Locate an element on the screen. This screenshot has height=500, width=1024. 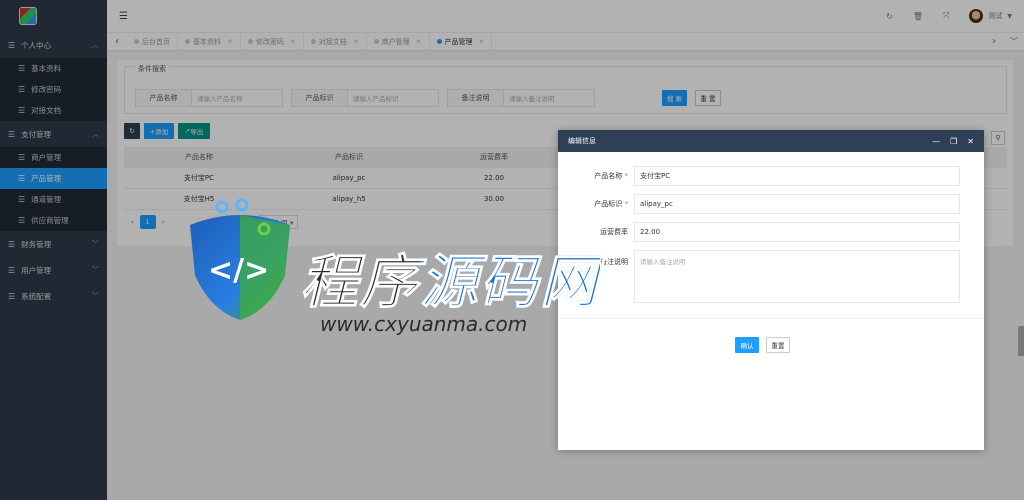
form-label: 产品标识 * is located at coordinates (606, 204).